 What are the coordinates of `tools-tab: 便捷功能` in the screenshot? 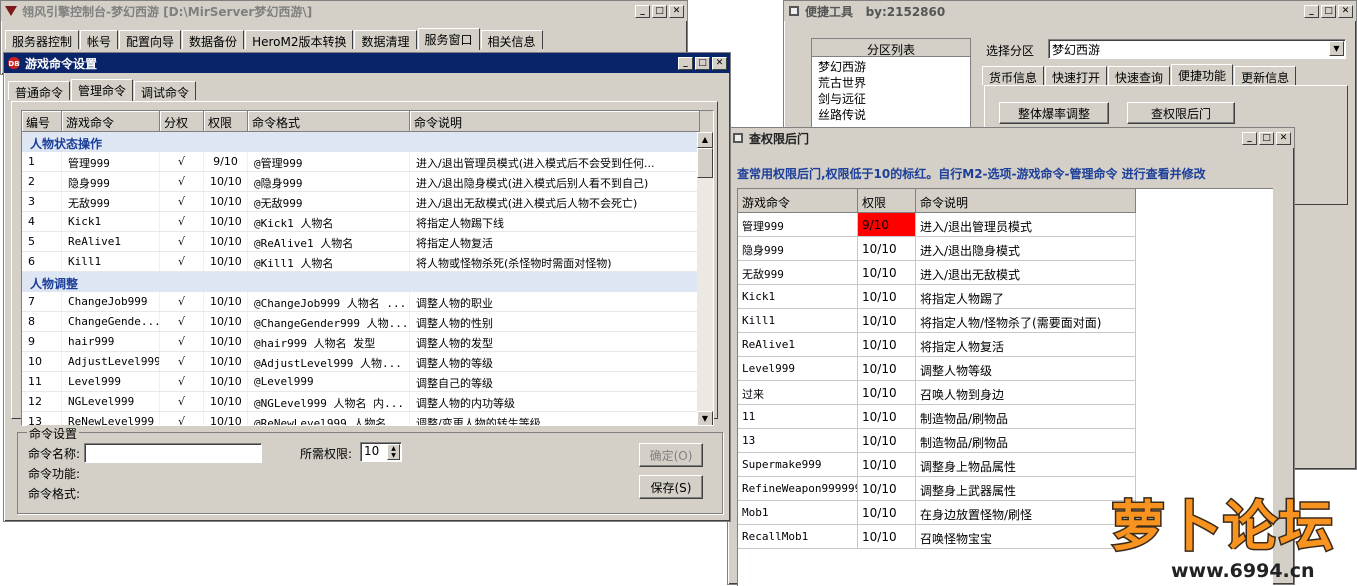 It's located at (1202, 75).